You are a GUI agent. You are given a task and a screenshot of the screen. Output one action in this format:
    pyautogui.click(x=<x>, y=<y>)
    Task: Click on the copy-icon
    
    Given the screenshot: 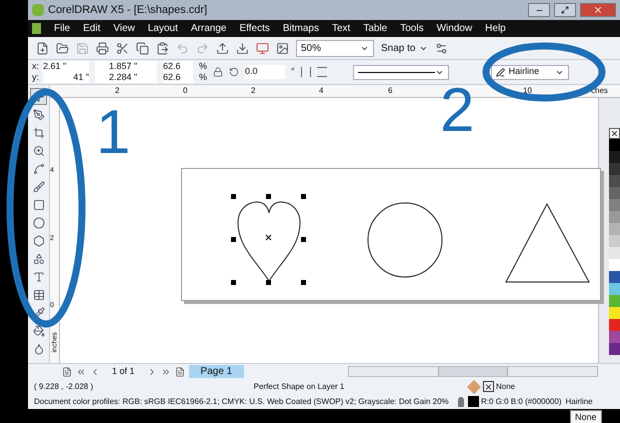 What is the action you would take?
    pyautogui.click(x=142, y=48)
    